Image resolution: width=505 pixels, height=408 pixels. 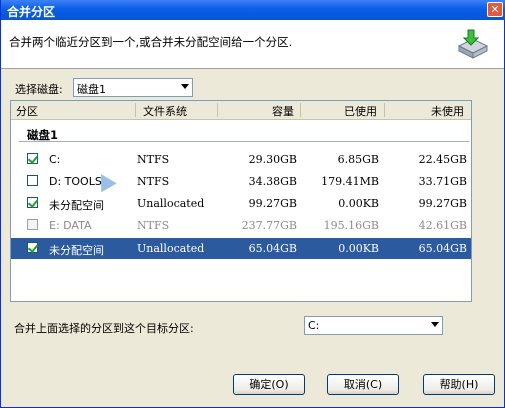 I want to click on partition-unused: 22.45GB, so click(x=442, y=159).